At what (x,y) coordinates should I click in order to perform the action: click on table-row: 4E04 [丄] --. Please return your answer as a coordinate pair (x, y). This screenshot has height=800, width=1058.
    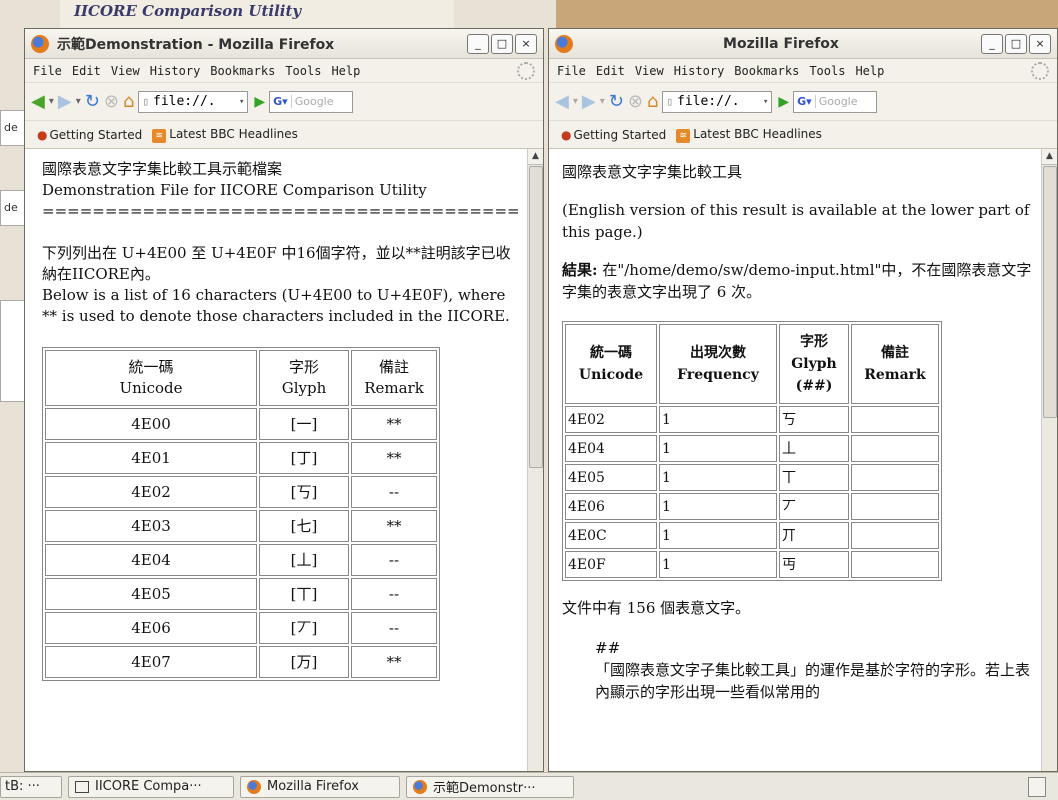
    Looking at the image, I should click on (241, 560).